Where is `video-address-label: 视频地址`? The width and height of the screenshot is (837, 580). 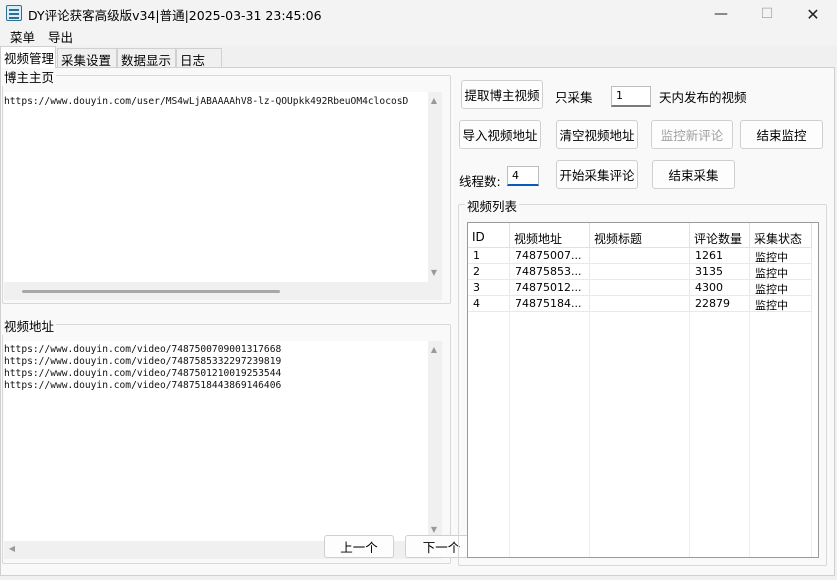 video-address-label: 视频地址 is located at coordinates (29, 325).